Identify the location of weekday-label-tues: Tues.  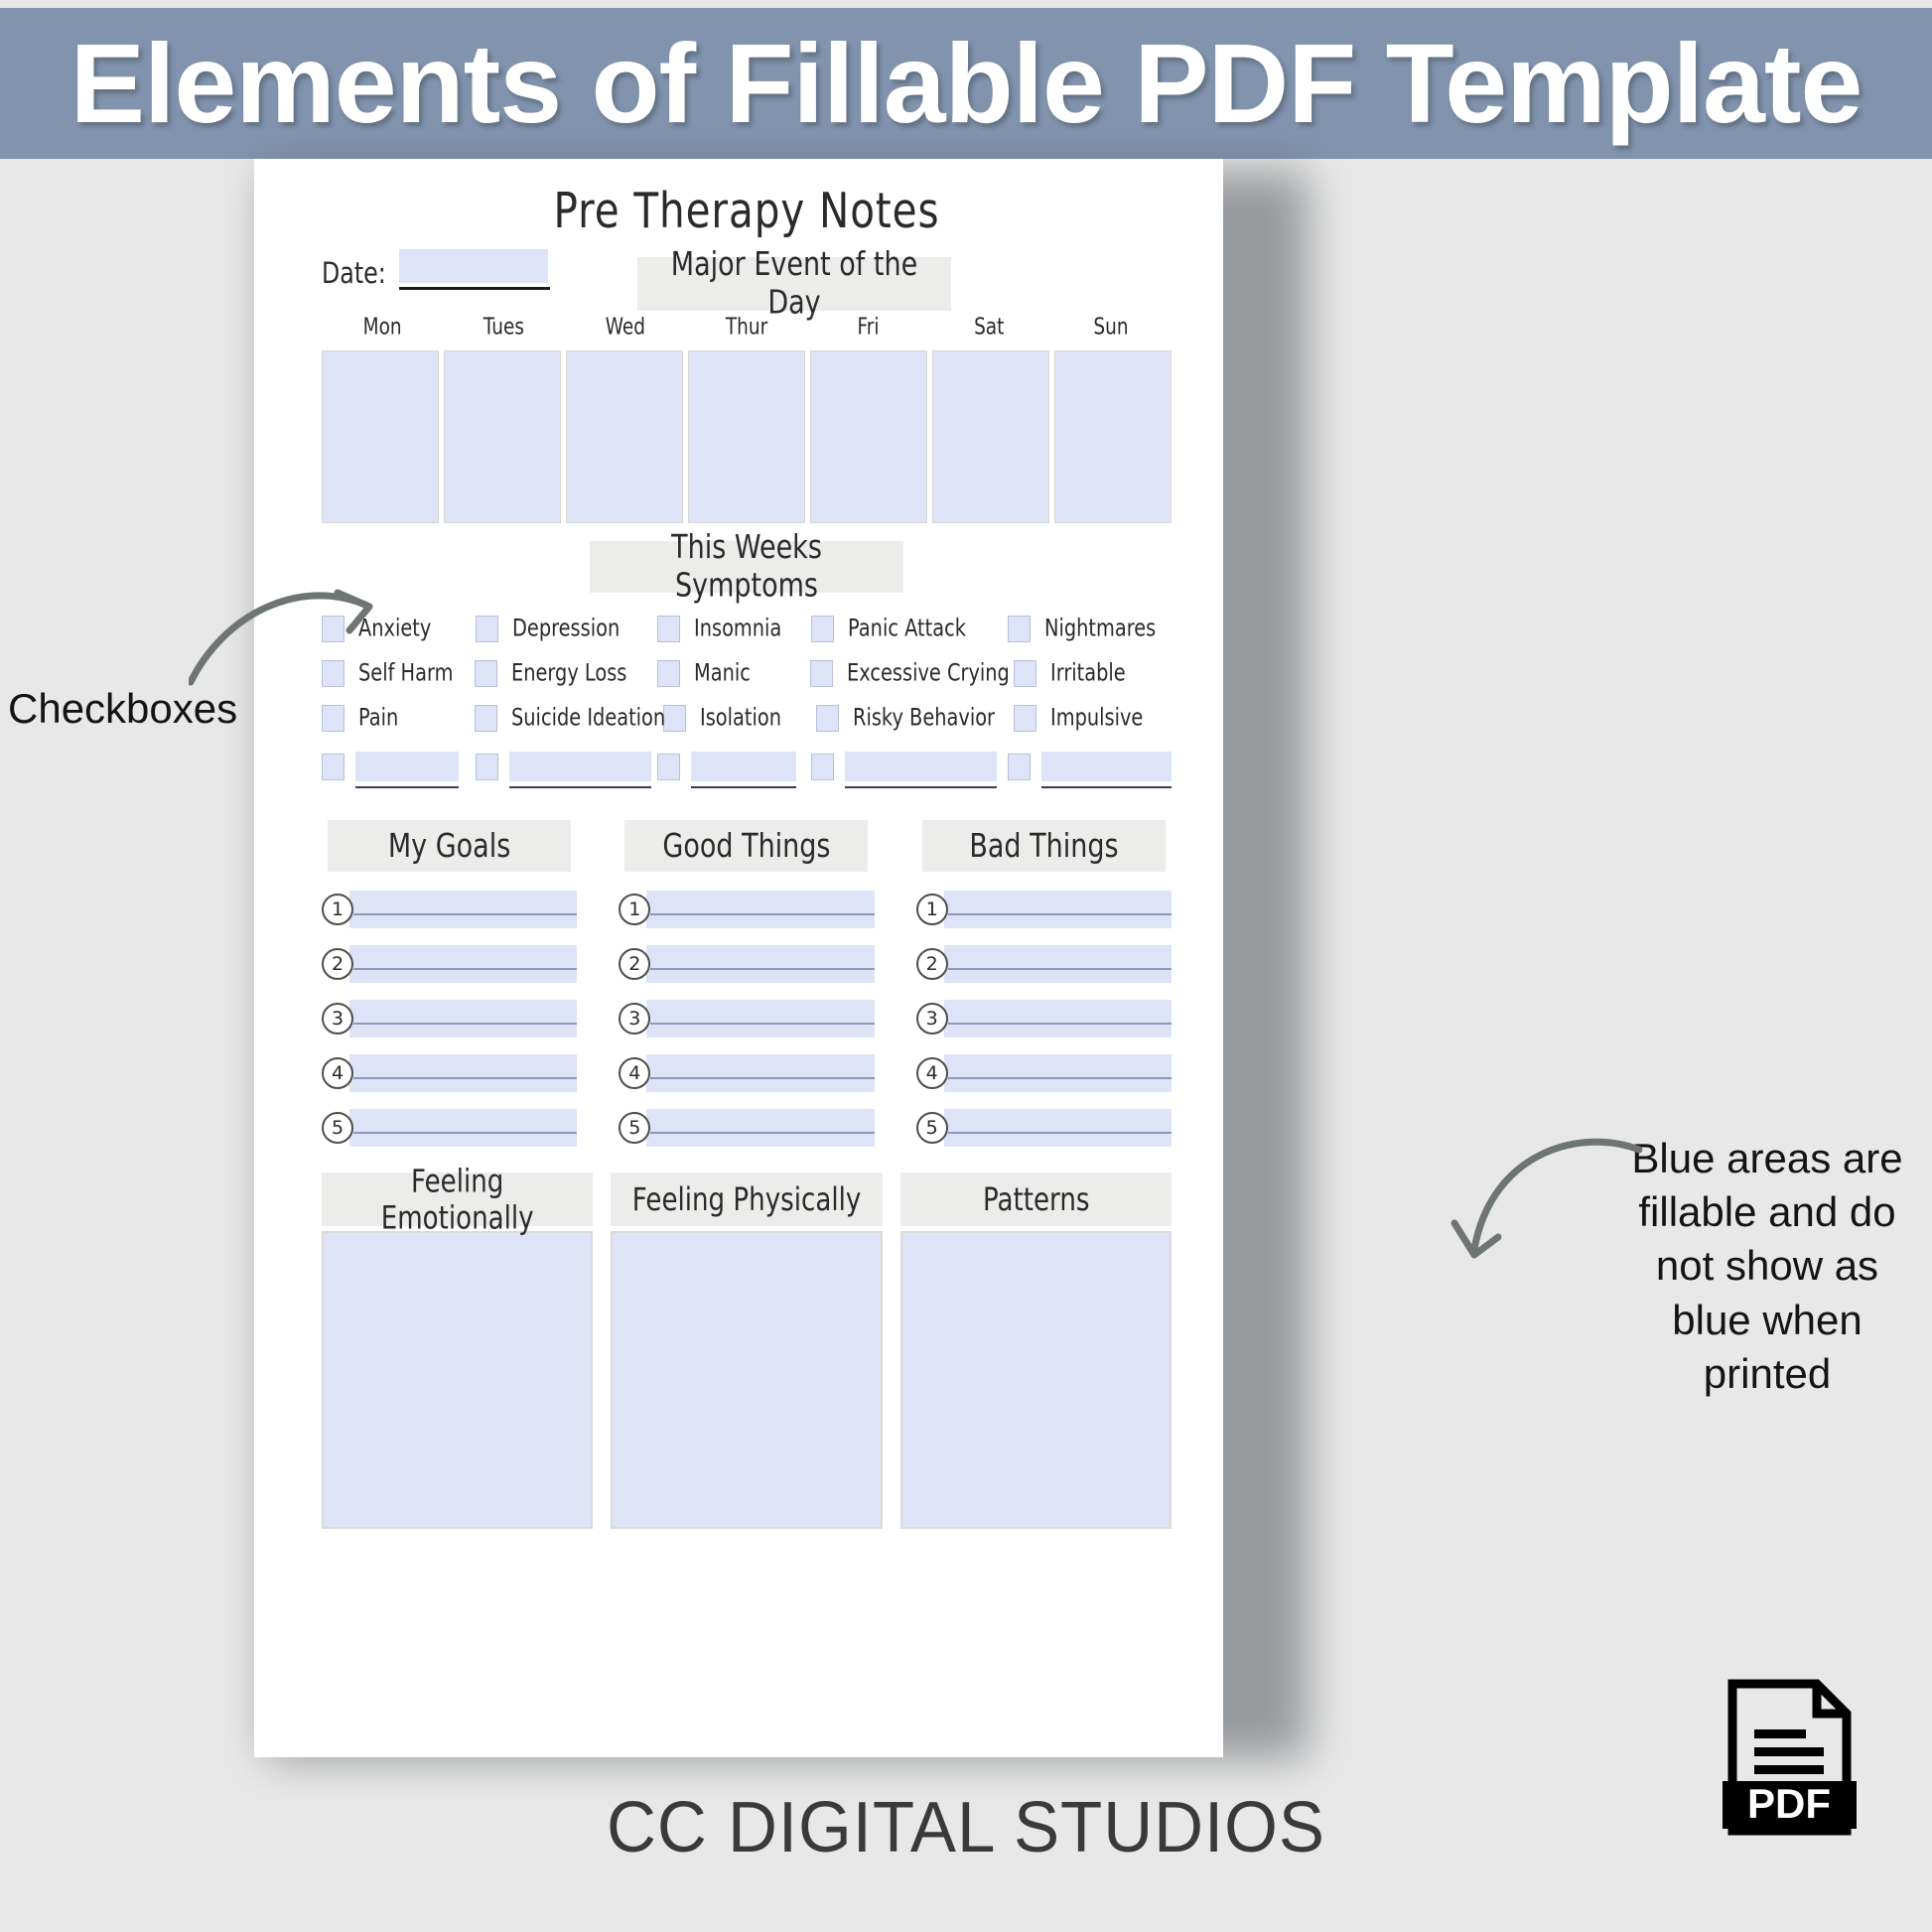
(503, 330).